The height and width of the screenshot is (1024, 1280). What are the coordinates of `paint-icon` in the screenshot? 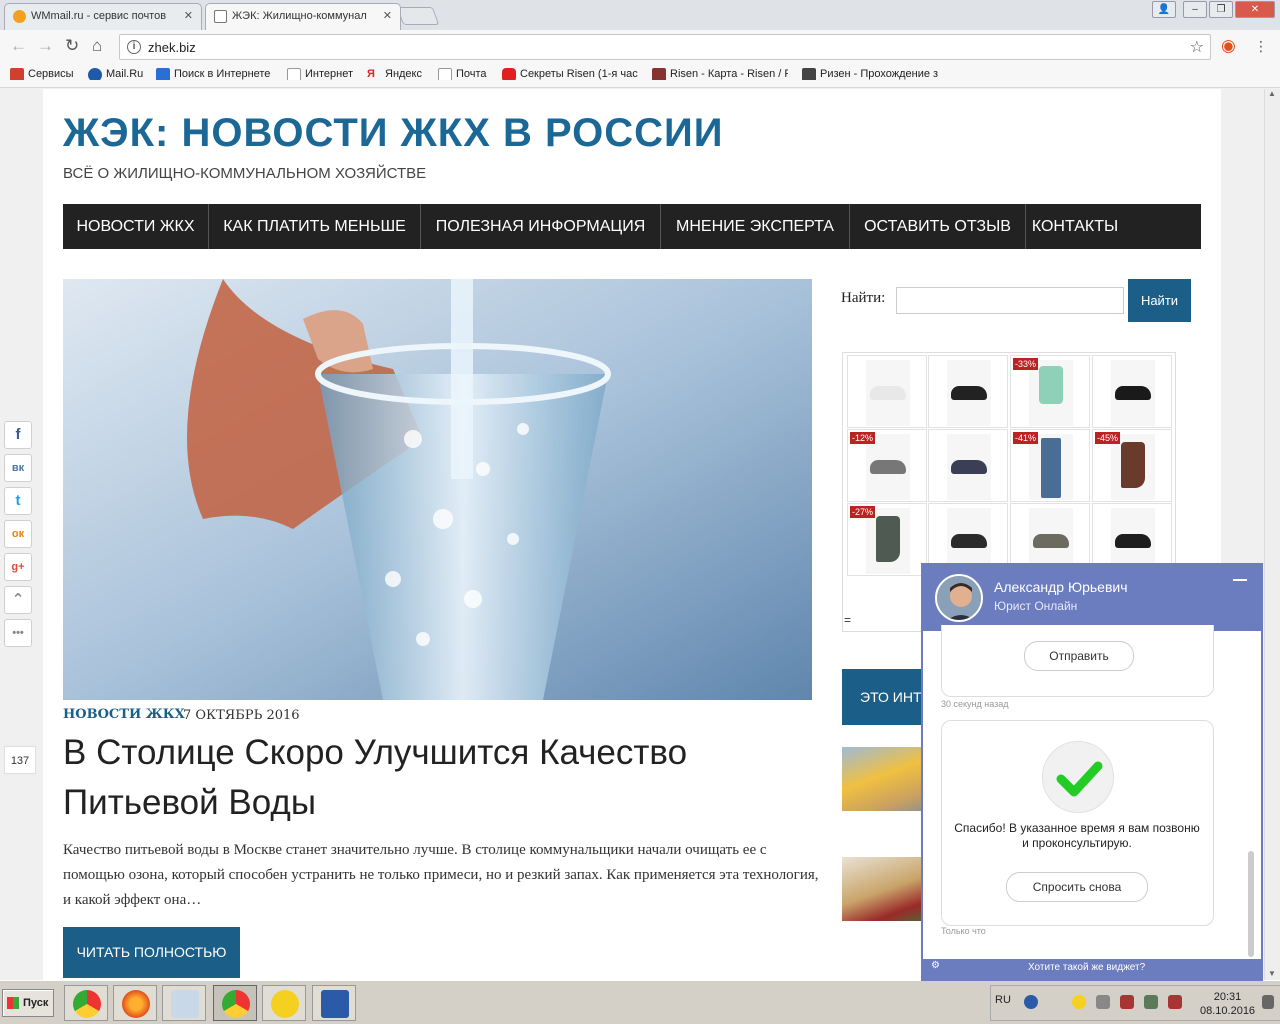 It's located at (185, 1004).